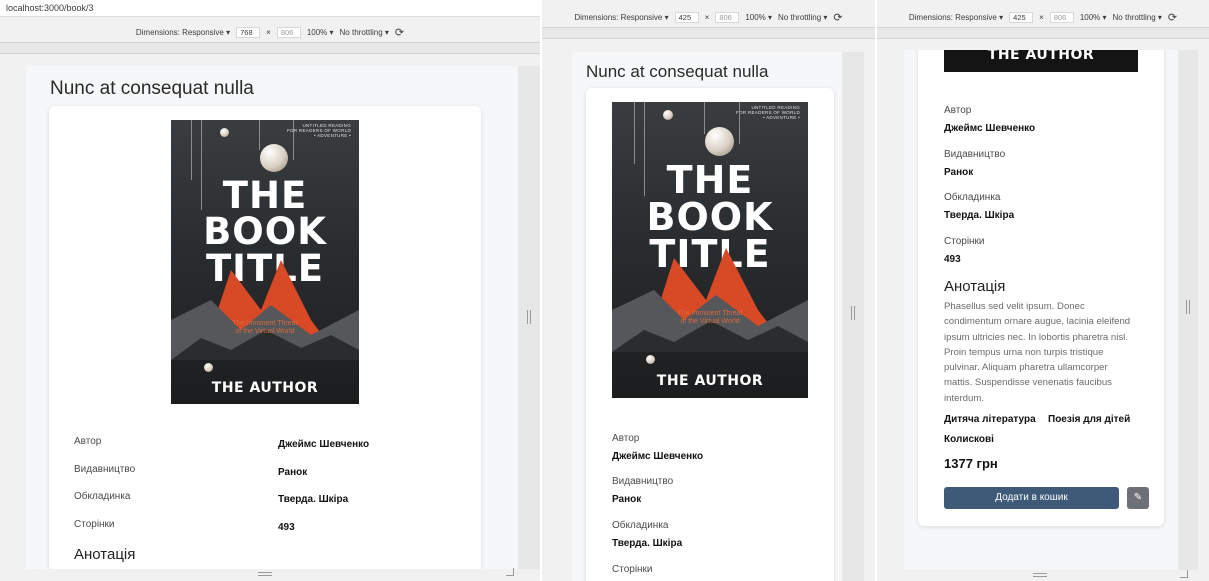  I want to click on genre-tag: Дитяча література, so click(990, 419).